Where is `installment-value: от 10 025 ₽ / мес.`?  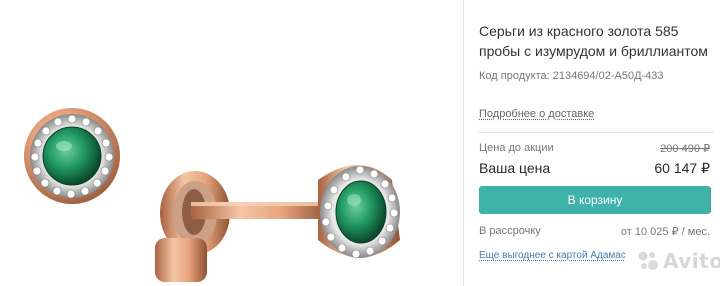 installment-value: от 10 025 ₽ / мес. is located at coordinates (665, 232).